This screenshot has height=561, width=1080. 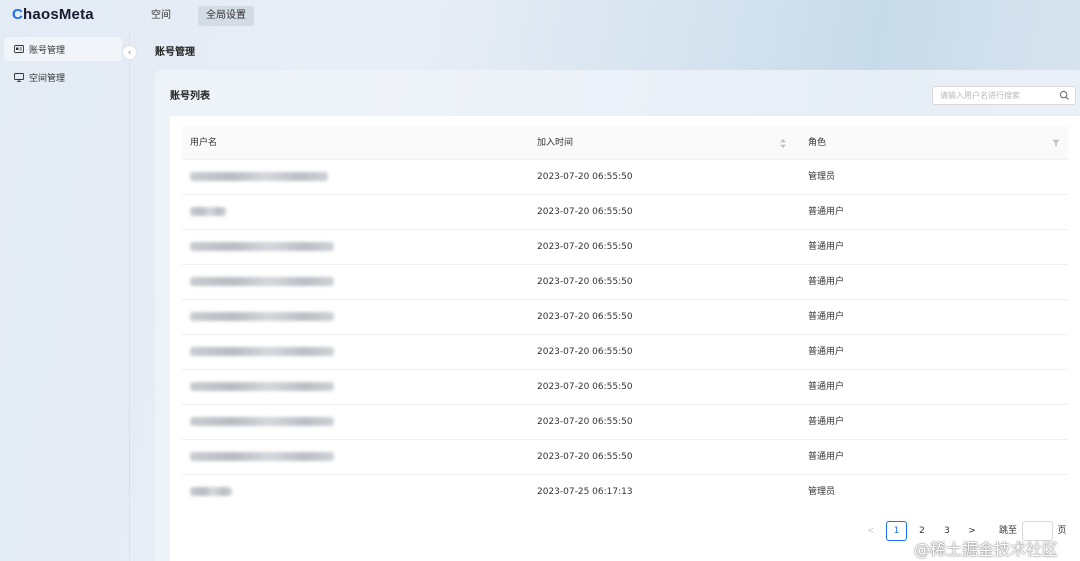 What do you see at coordinates (19, 77) in the screenshot?
I see `monitor-icon` at bounding box center [19, 77].